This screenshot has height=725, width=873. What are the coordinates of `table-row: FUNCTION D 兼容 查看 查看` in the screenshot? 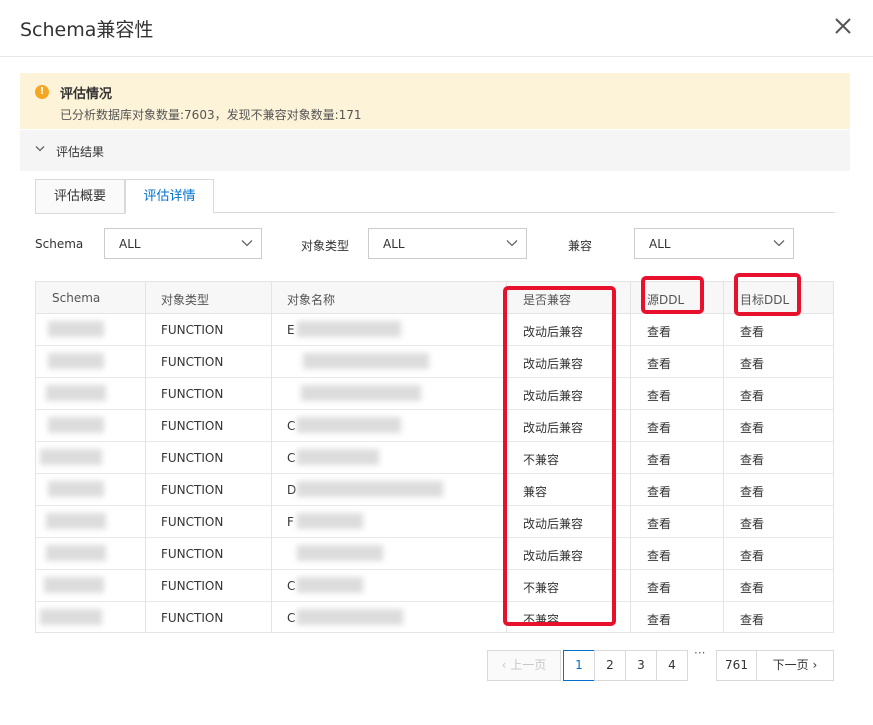 It's located at (434, 490).